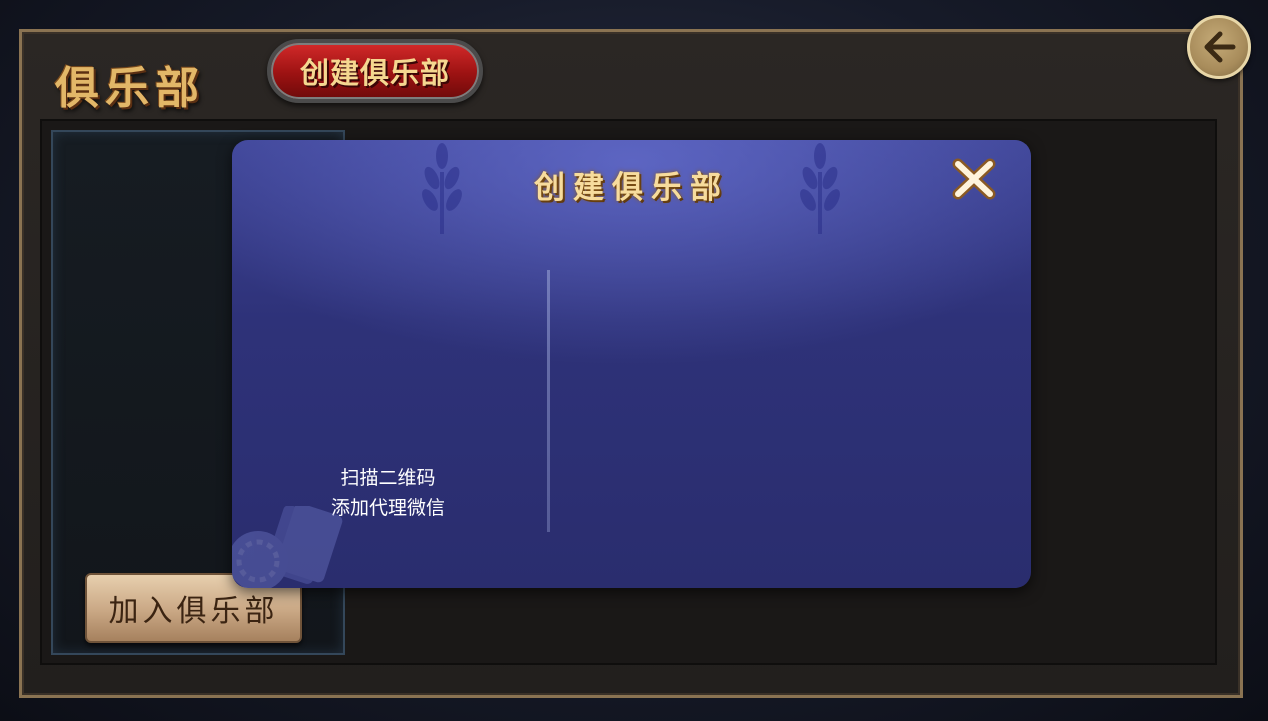  I want to click on dialog-divider, so click(548, 401).